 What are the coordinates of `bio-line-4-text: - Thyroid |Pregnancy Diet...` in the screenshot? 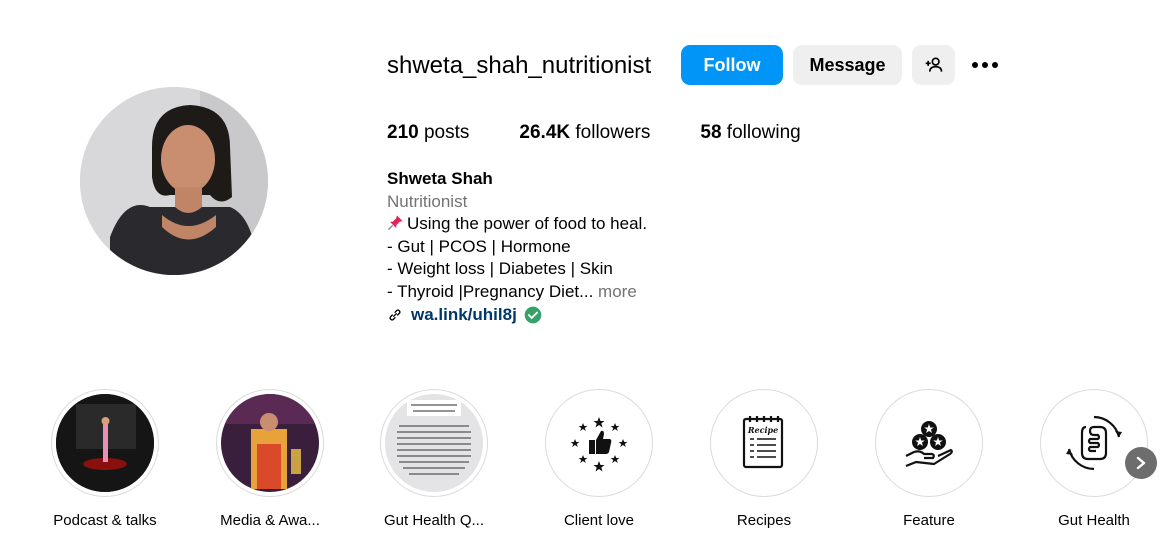 It's located at (490, 291).